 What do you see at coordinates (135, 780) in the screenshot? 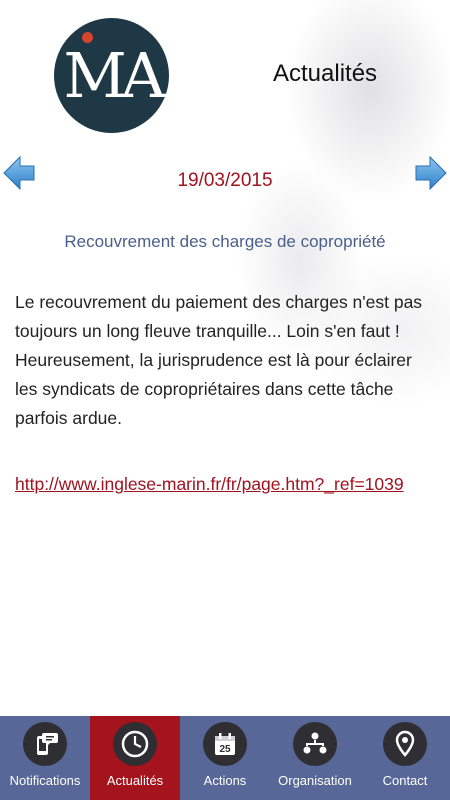
I see `tab-label: Actualités` at bounding box center [135, 780].